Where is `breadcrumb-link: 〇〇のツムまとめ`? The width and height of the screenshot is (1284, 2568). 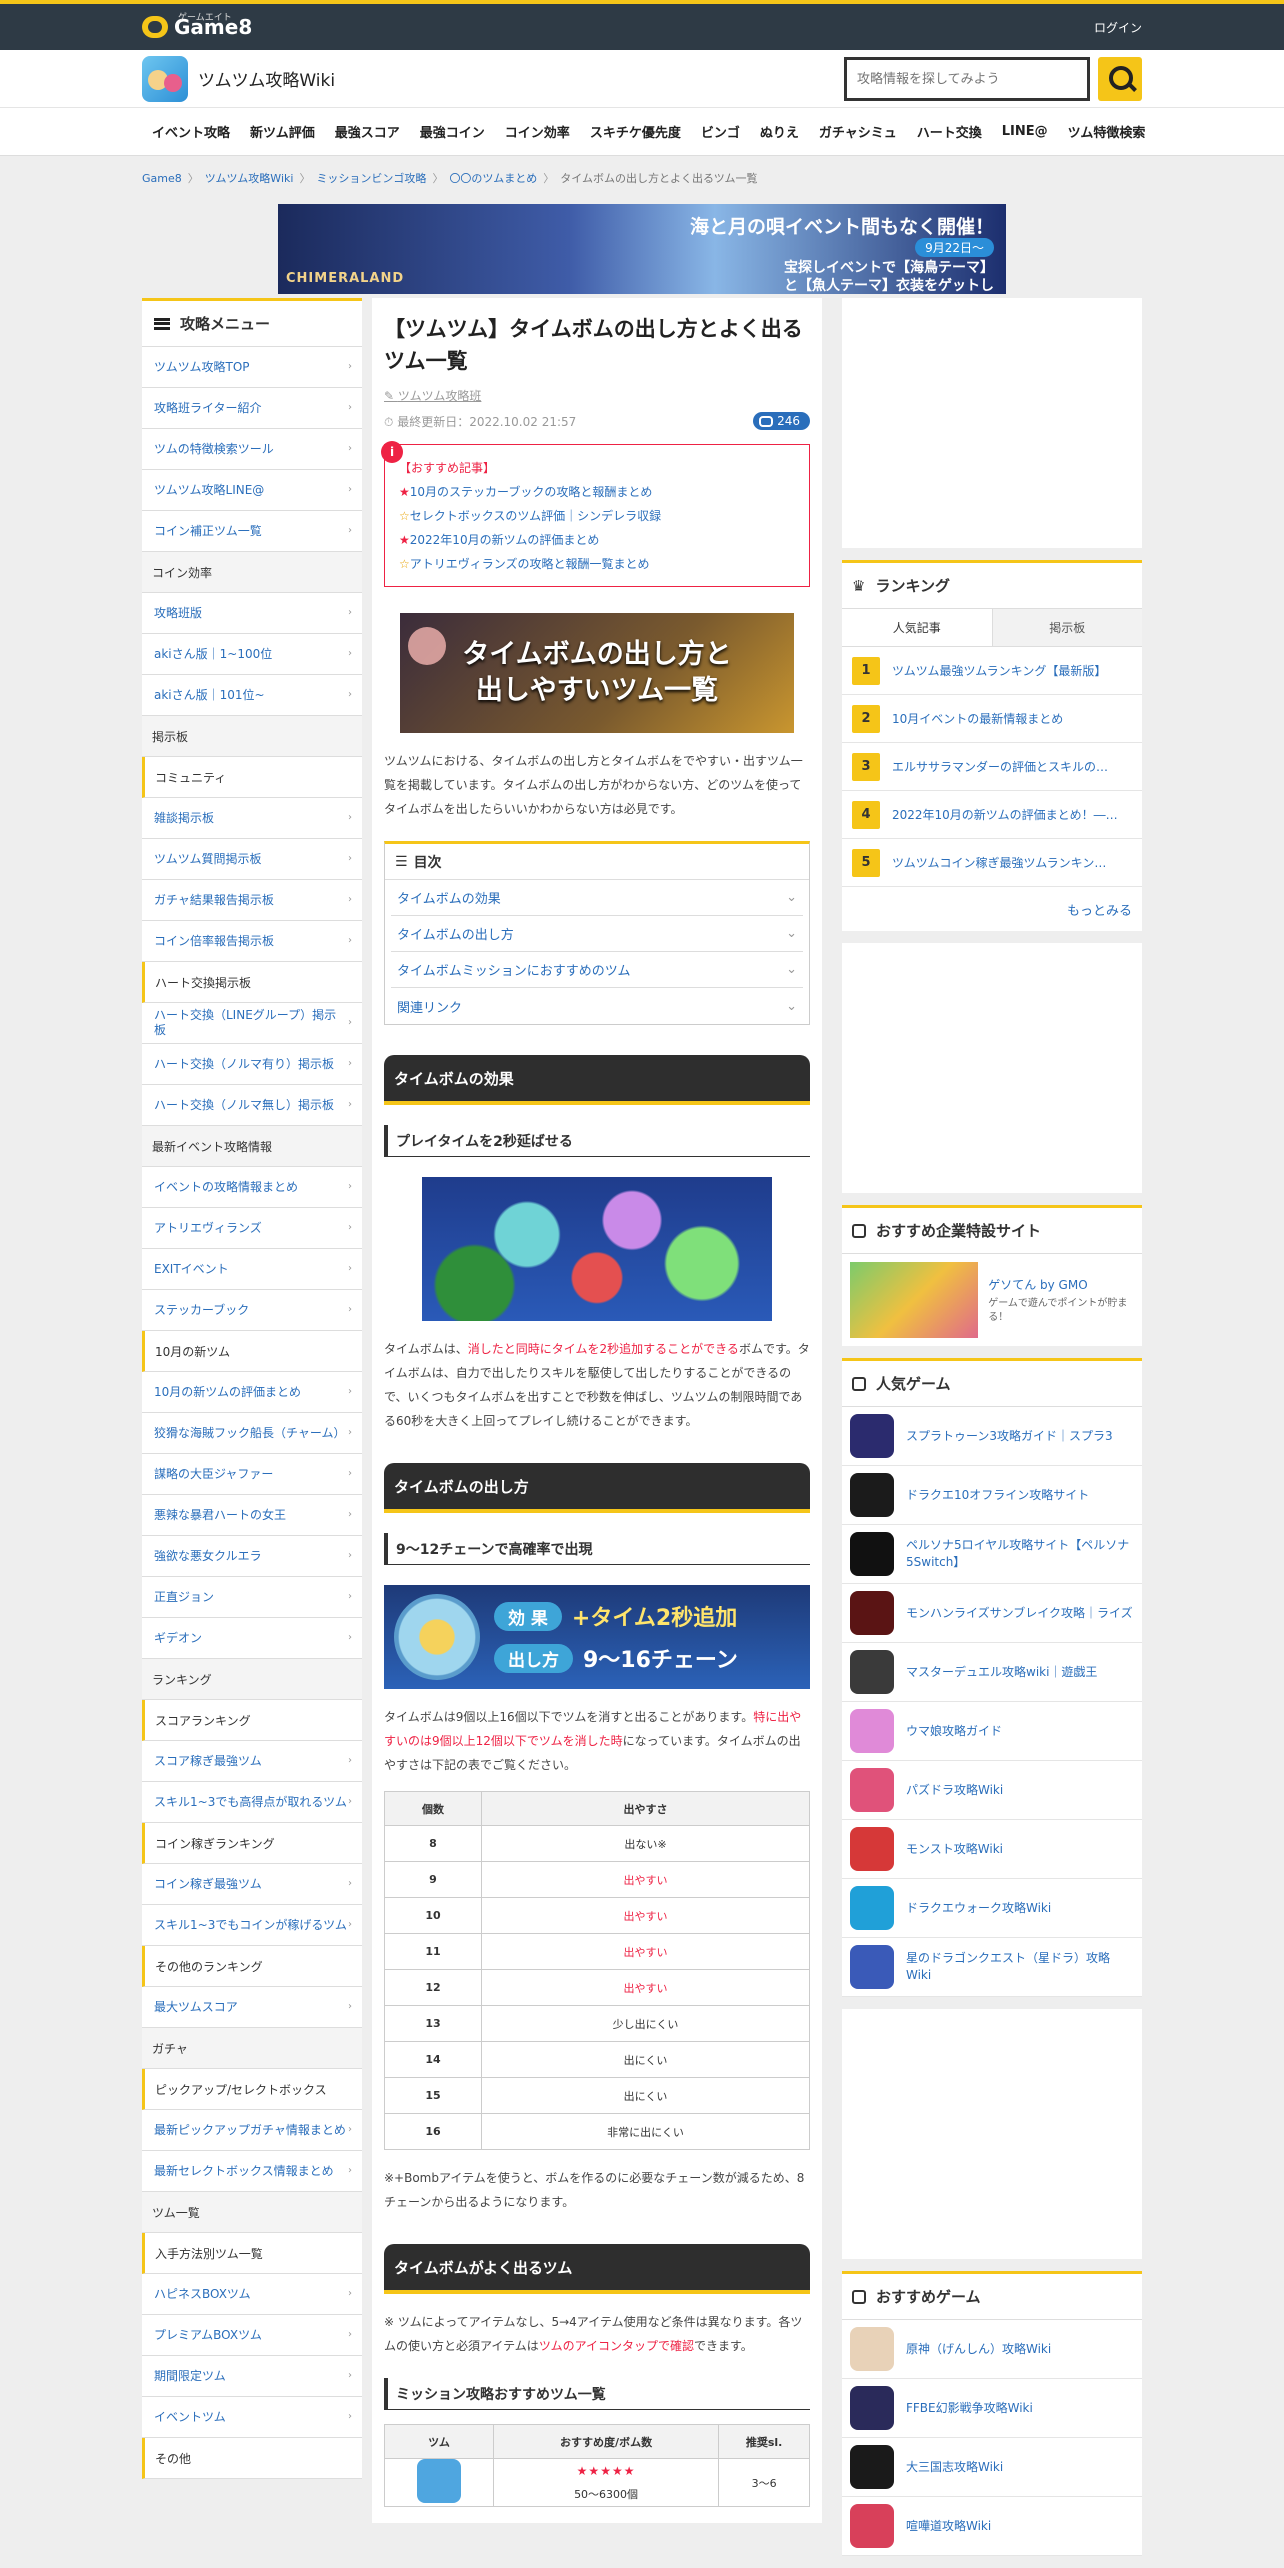
breadcrumb-link: 〇〇のツムまとめ is located at coordinates (493, 178).